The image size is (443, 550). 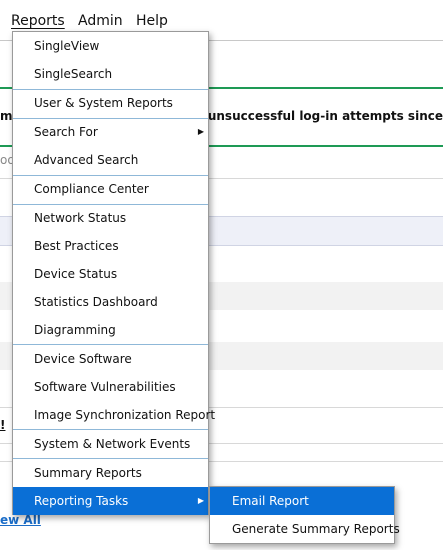 What do you see at coordinates (100, 21) in the screenshot?
I see `menu-admin: Admin` at bounding box center [100, 21].